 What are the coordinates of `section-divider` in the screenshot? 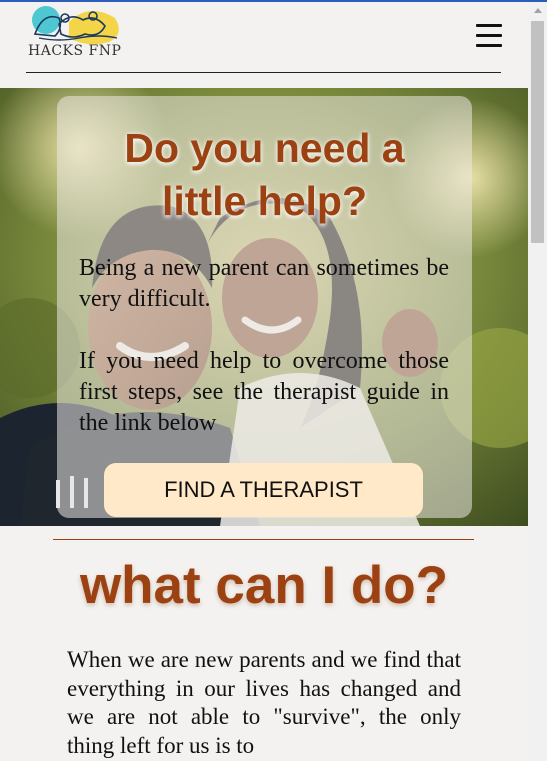 It's located at (263, 539).